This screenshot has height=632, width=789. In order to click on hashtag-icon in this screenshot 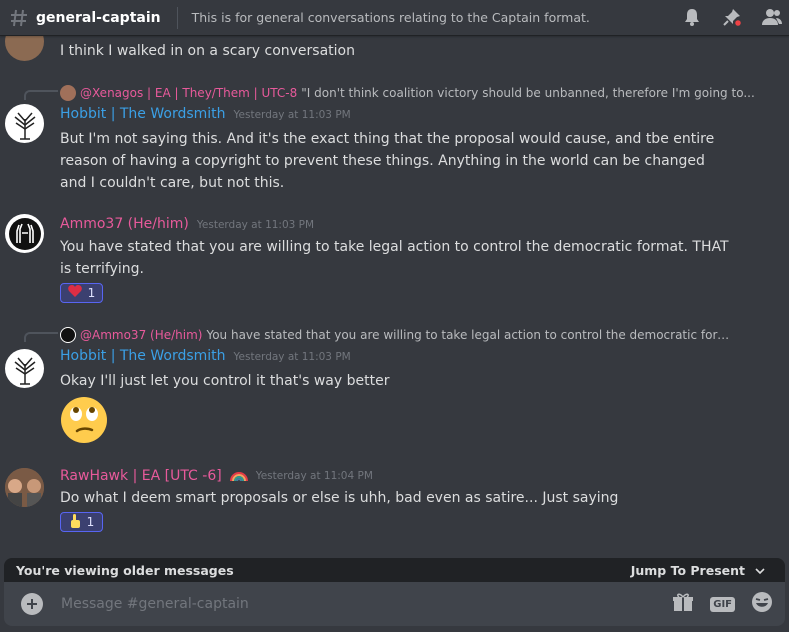, I will do `click(19, 18)`.